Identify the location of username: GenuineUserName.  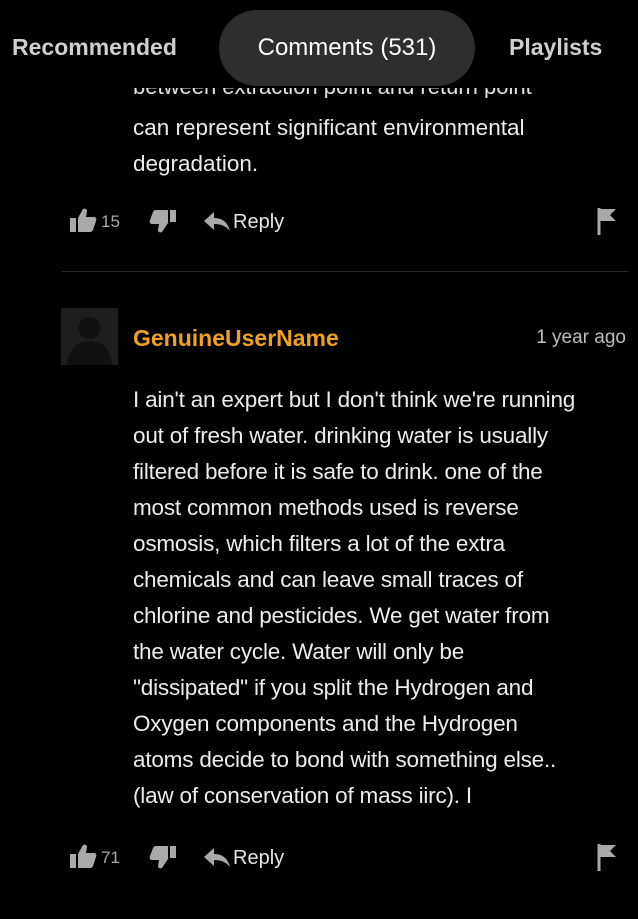
(236, 338).